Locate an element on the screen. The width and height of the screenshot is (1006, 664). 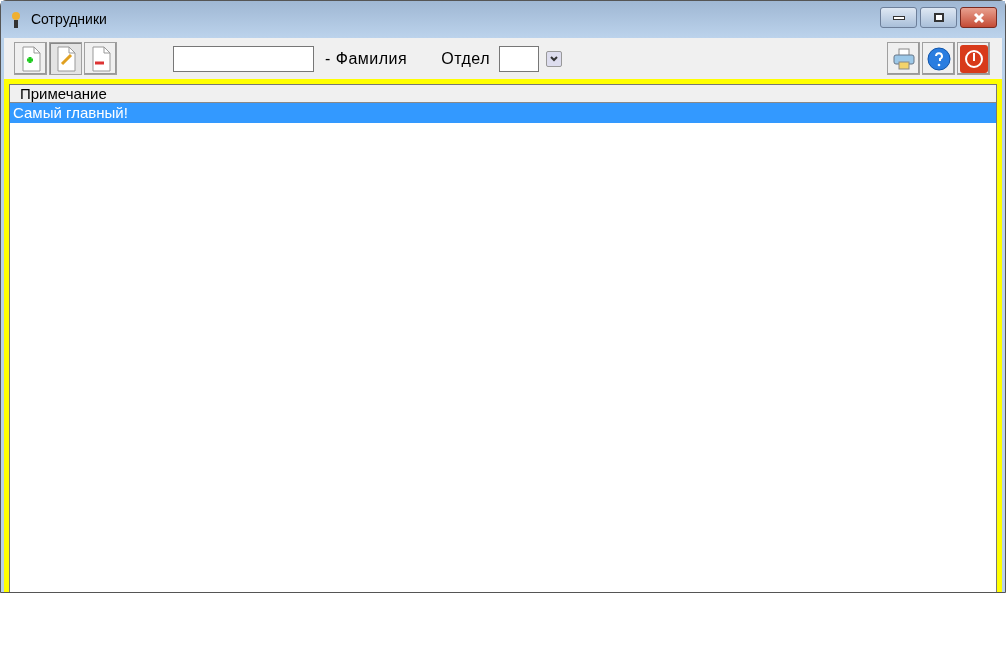
edit-button is located at coordinates (65, 58).